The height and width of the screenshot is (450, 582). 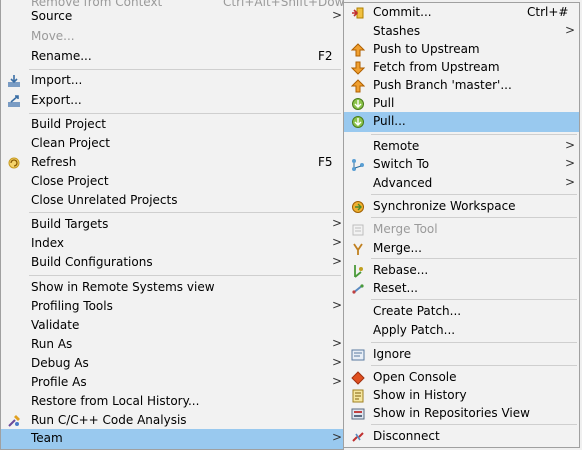 What do you see at coordinates (172, 225) in the screenshot?
I see `menu-item-build-targets: Build Targets >` at bounding box center [172, 225].